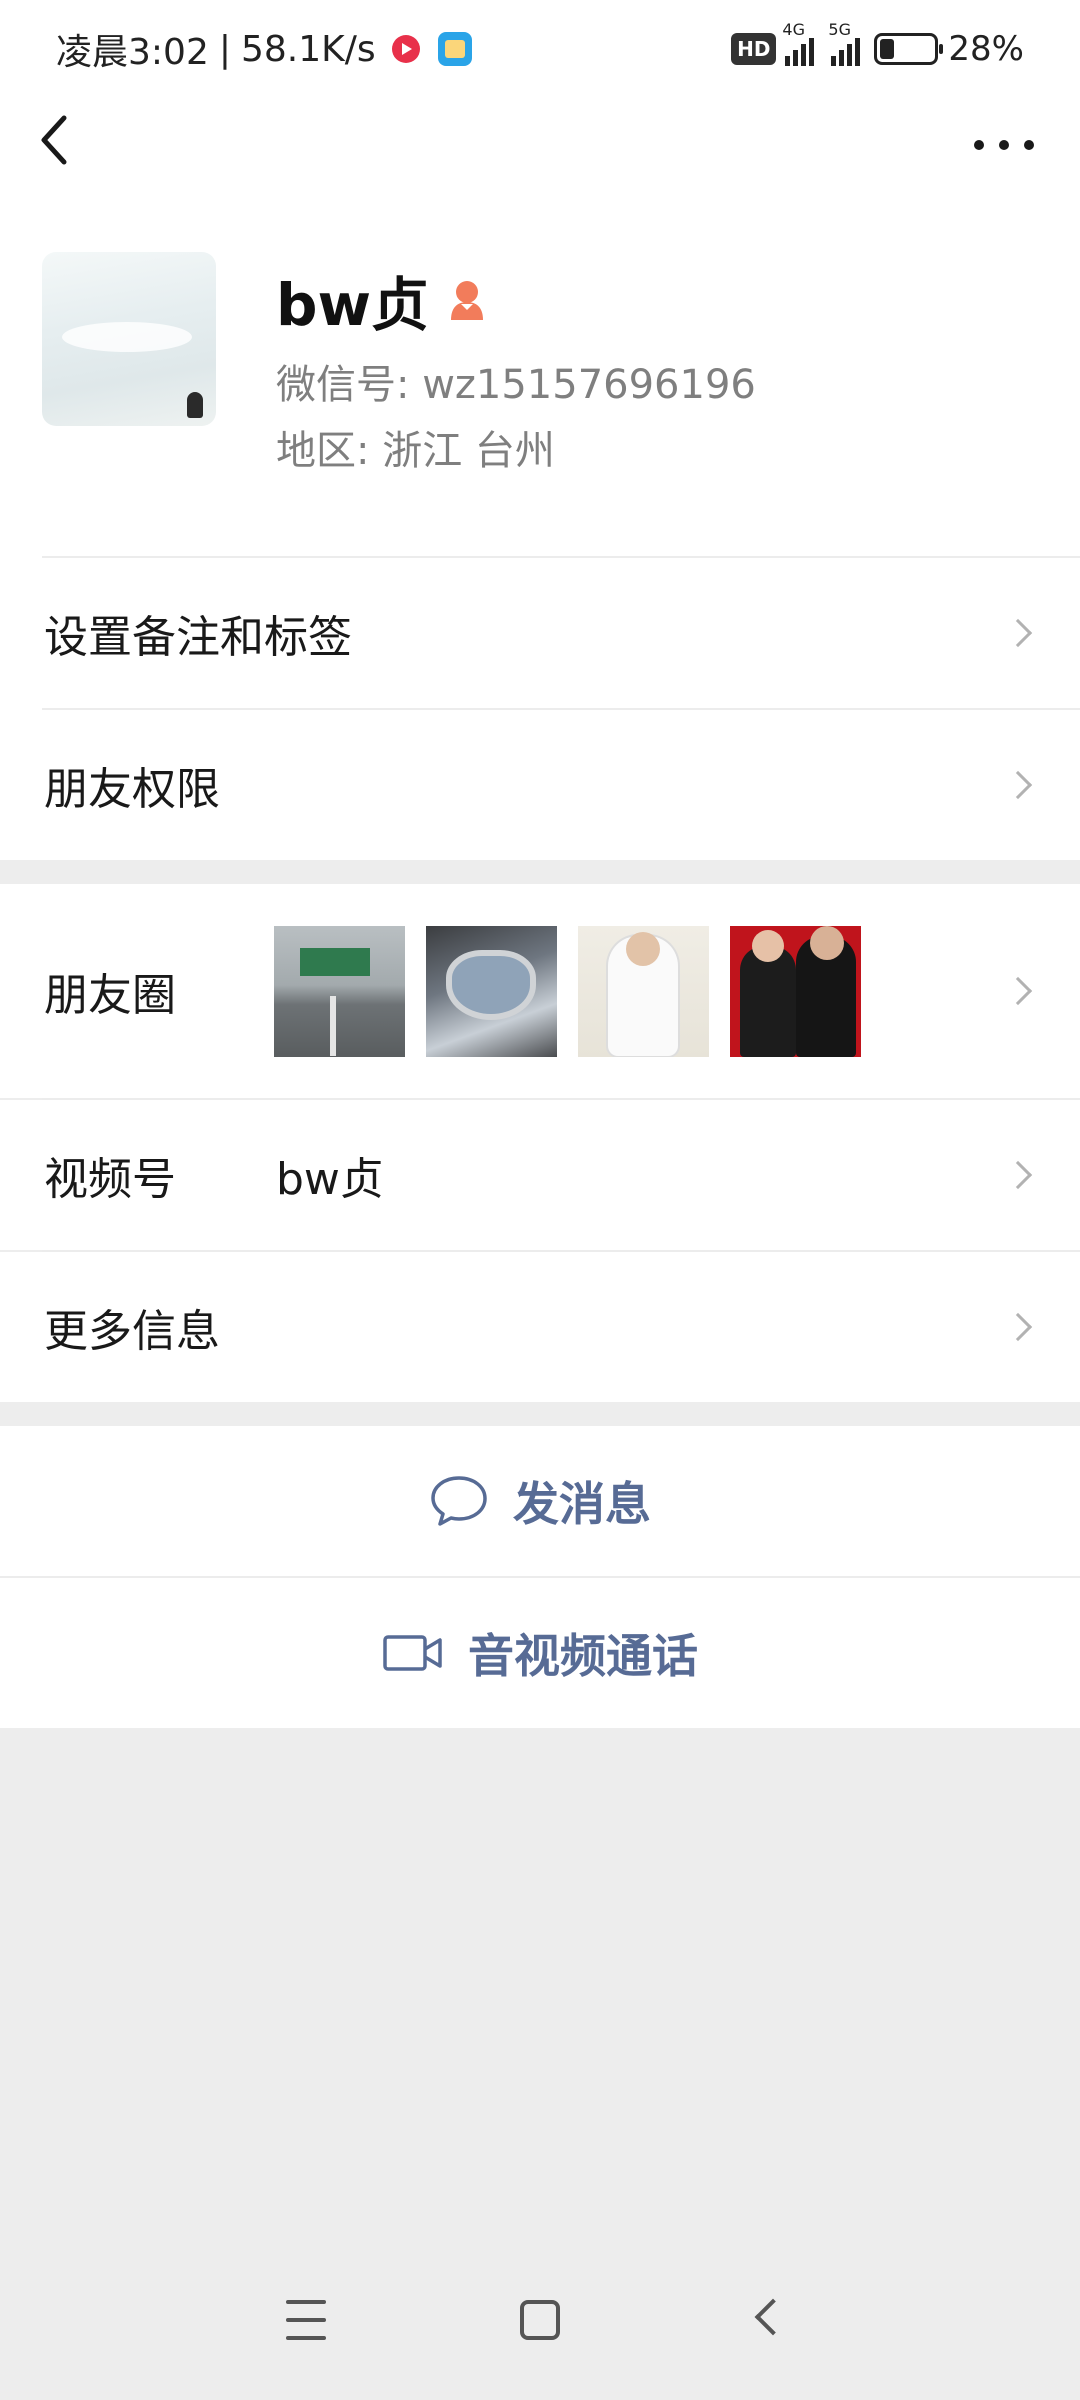 This screenshot has height=2400, width=1080. What do you see at coordinates (330, 1179) in the screenshot?
I see `channels-value: bw贞` at bounding box center [330, 1179].